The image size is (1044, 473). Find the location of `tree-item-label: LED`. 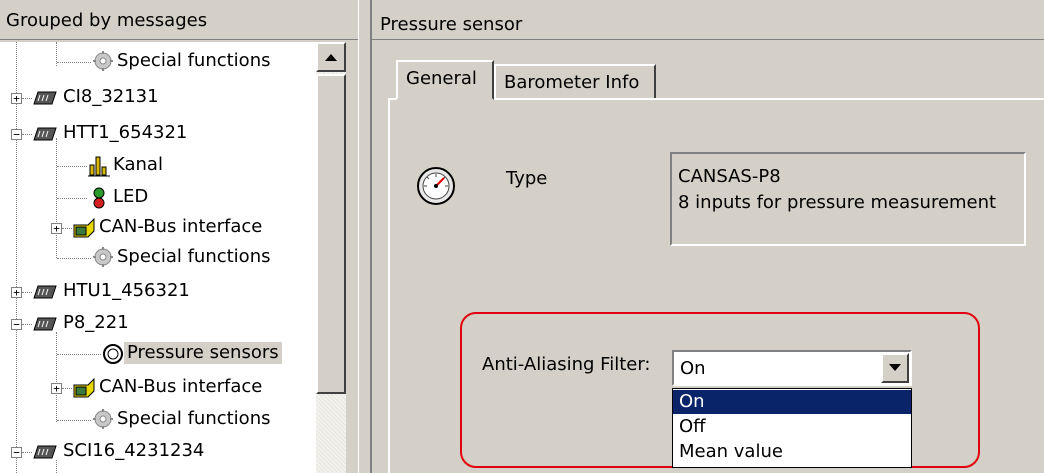

tree-item-label: LED is located at coordinates (130, 197).